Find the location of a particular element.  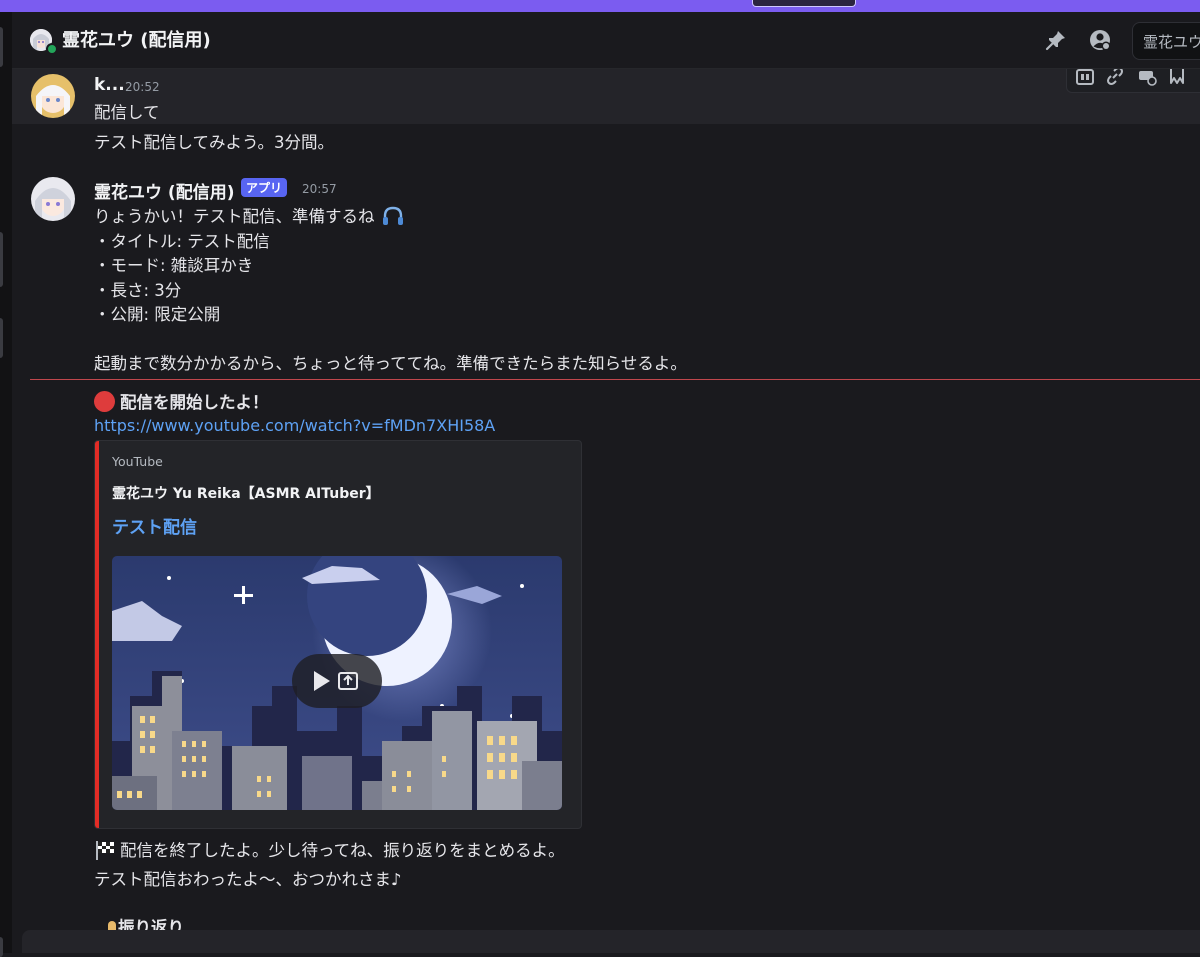

play-icon is located at coordinates (322, 681).